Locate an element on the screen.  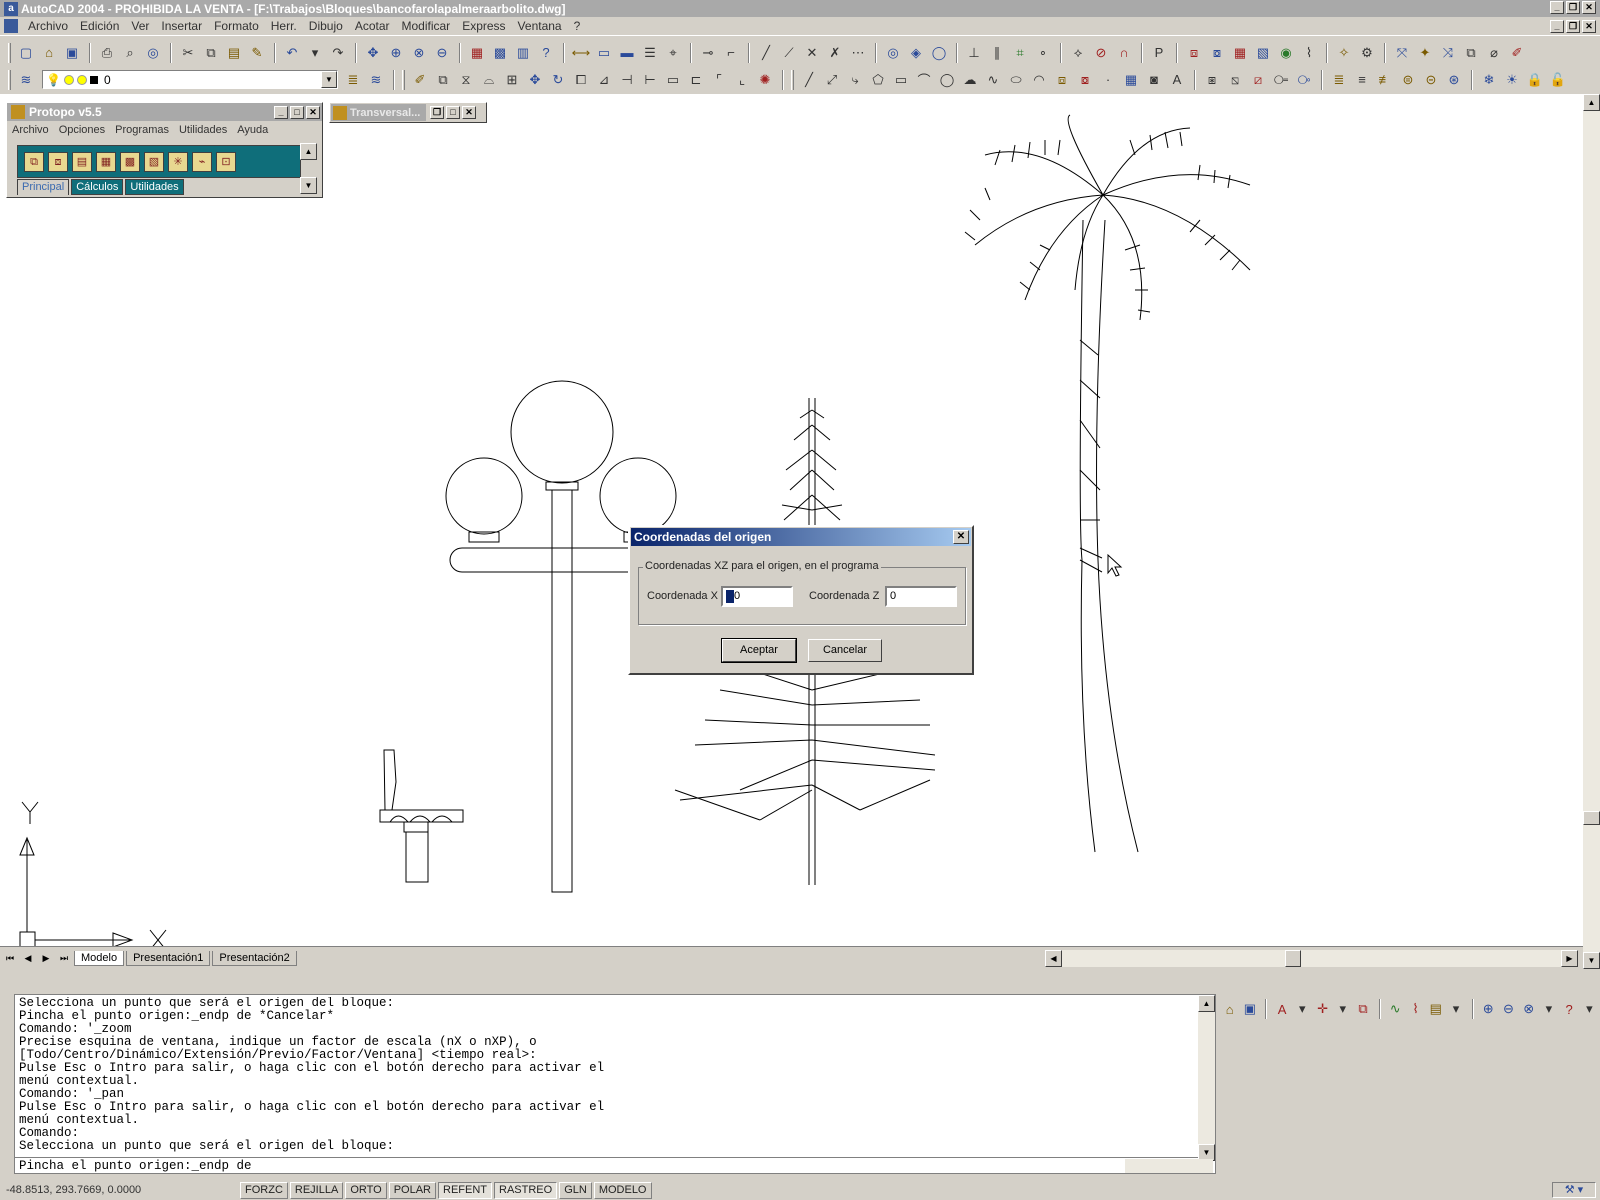
osnap-nearest-icon: ⟡ is located at coordinates (1078, 53).